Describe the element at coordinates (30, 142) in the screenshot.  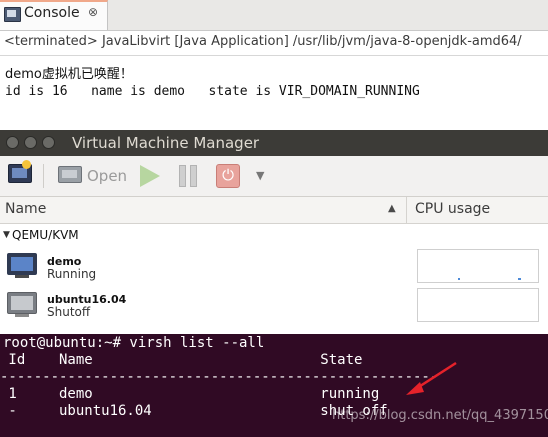
I see `window-minimize-button` at that location.